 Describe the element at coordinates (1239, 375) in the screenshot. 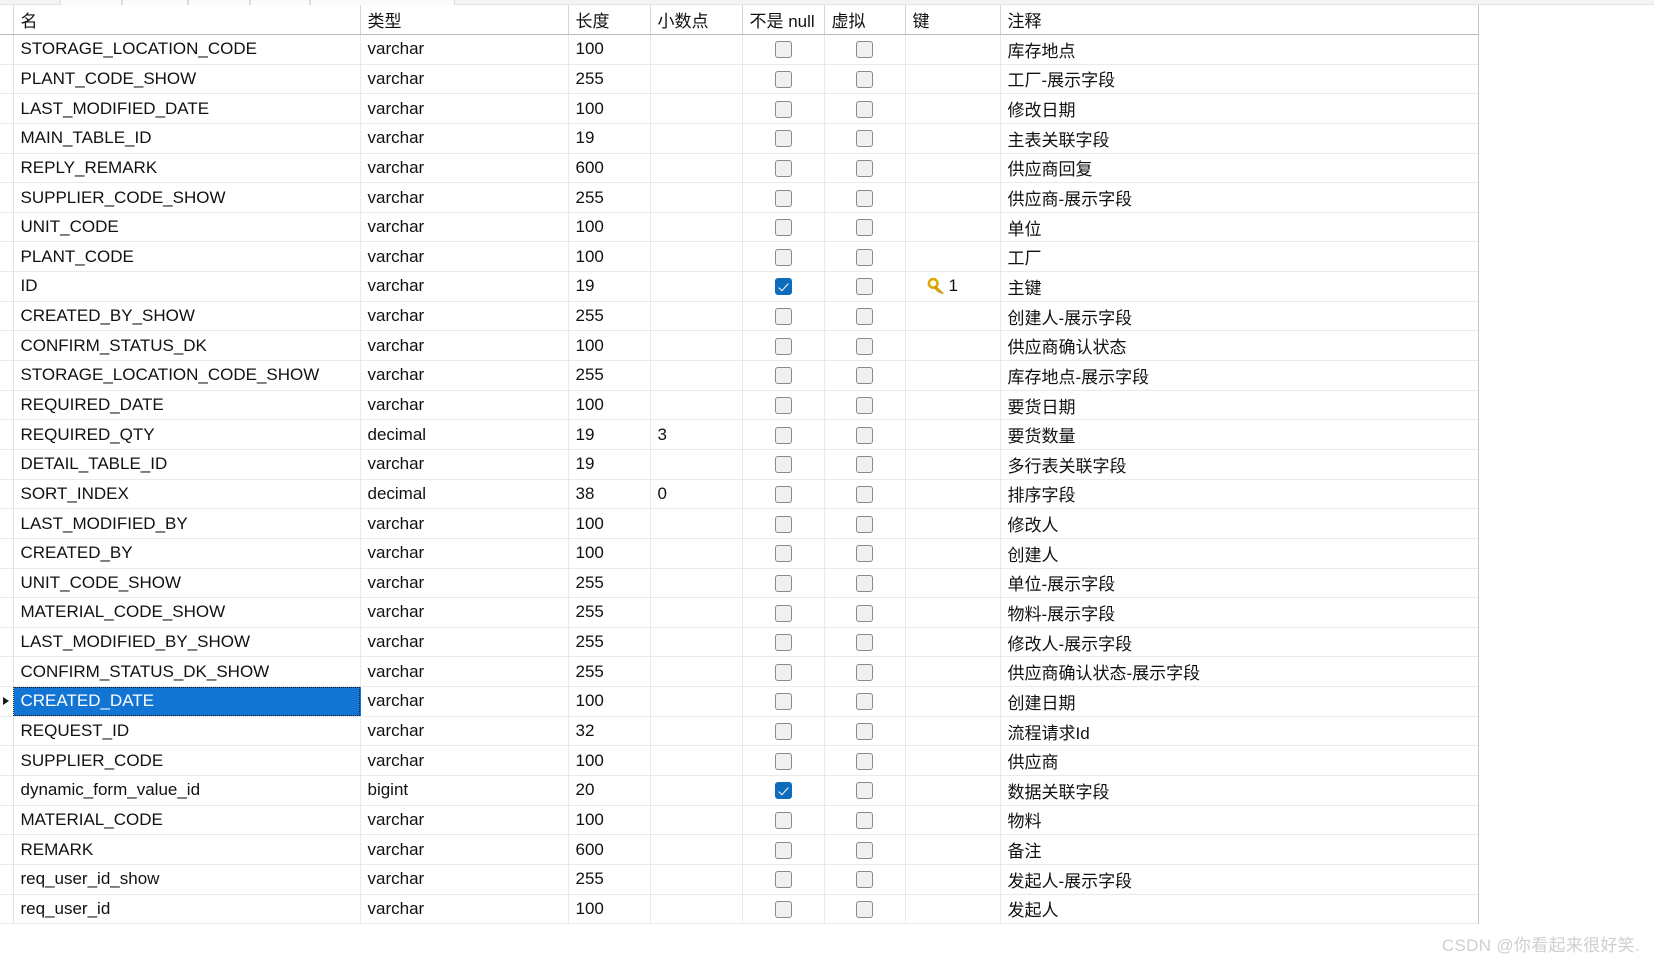

I see `cell-column-comment: 库存地点-展示字段` at that location.